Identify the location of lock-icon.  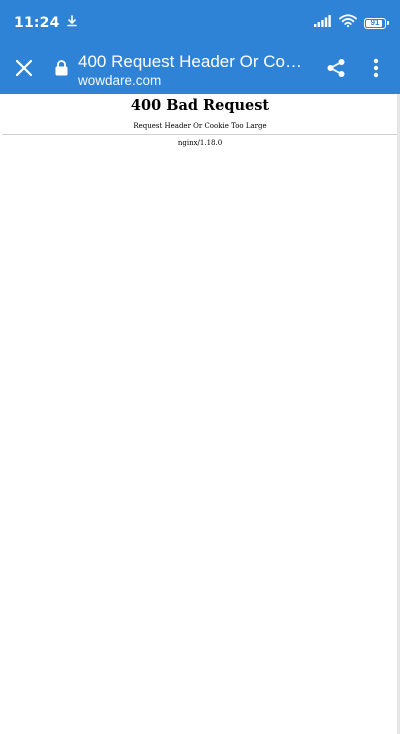
(61, 70).